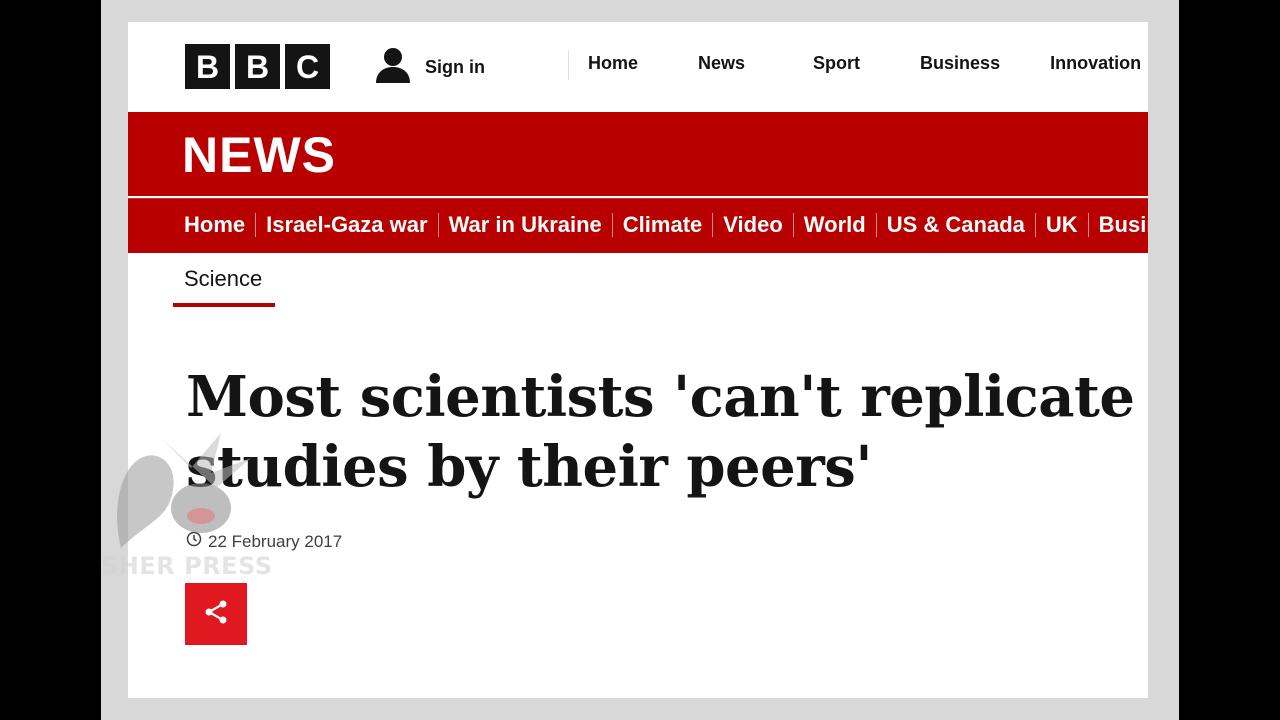  Describe the element at coordinates (1062, 225) in the screenshot. I see `news-nav-uk: UK` at that location.